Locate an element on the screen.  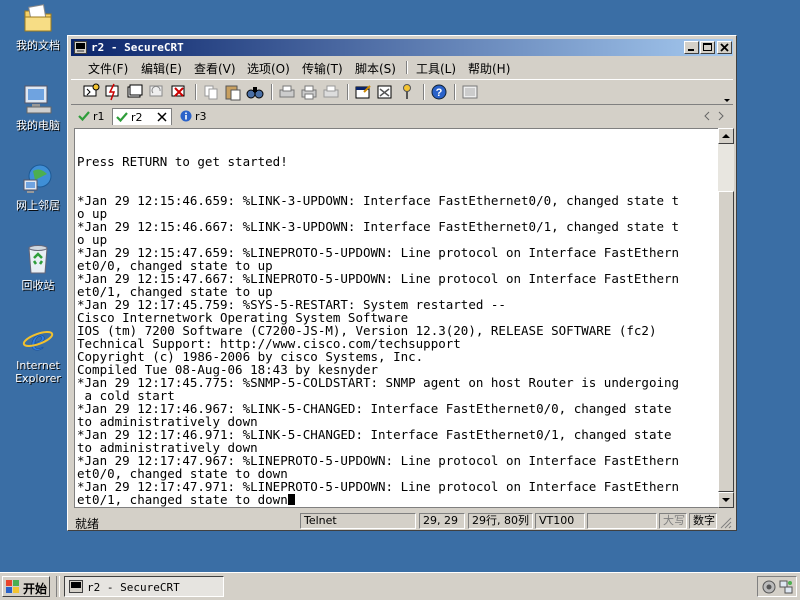
close-icon is located at coordinates (724, 47).